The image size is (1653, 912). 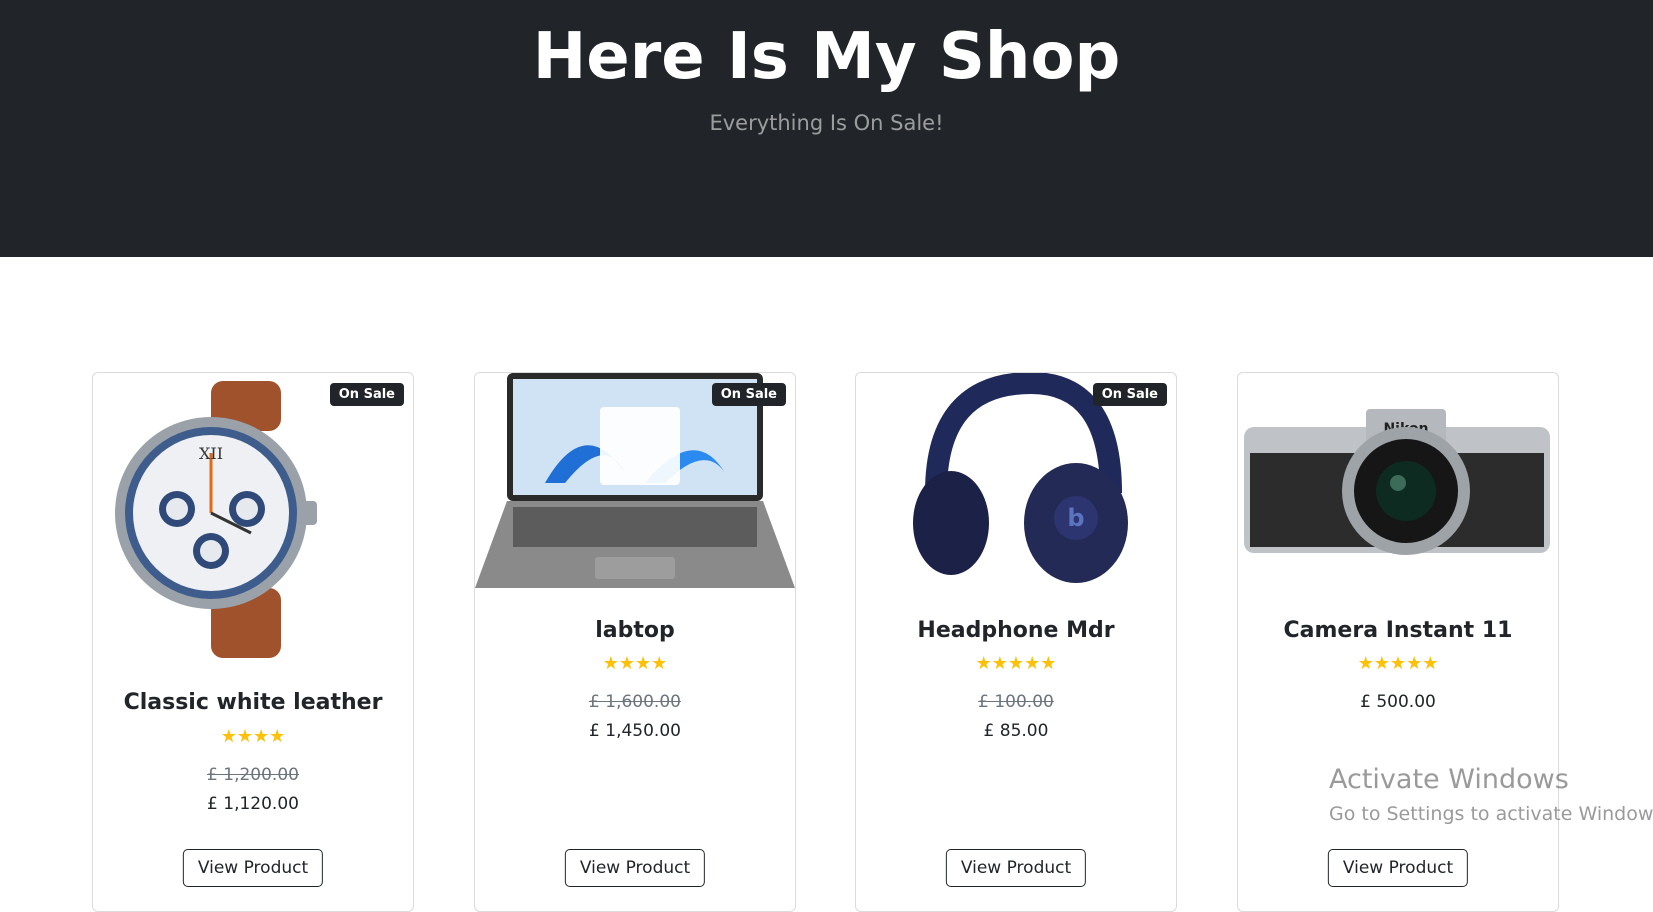 What do you see at coordinates (211, 453) in the screenshot?
I see `svg-text: XII` at bounding box center [211, 453].